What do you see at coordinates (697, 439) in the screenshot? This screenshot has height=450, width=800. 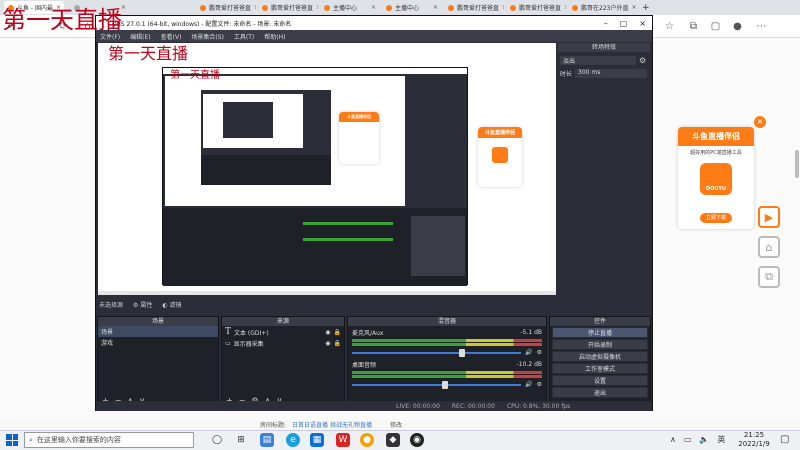 I see `system-tray: ∧ ▭ 🔈 英` at bounding box center [697, 439].